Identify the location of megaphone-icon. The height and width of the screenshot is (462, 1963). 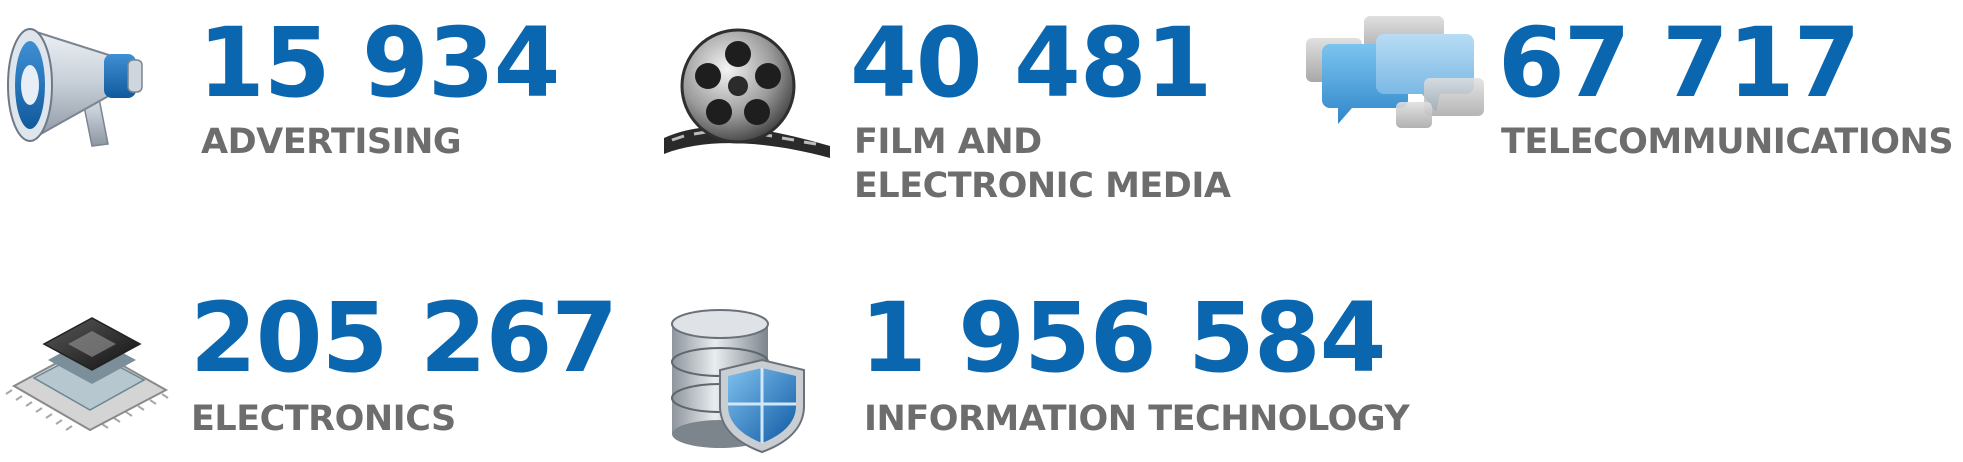
(77, 85).